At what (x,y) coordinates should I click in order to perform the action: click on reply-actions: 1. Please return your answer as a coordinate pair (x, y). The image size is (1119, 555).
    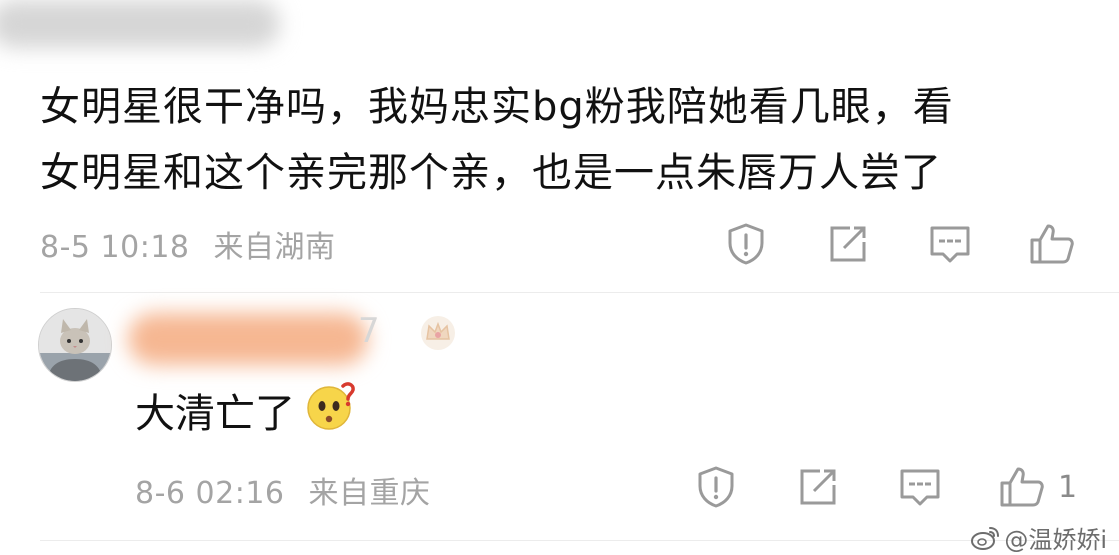
    Looking at the image, I should click on (883, 487).